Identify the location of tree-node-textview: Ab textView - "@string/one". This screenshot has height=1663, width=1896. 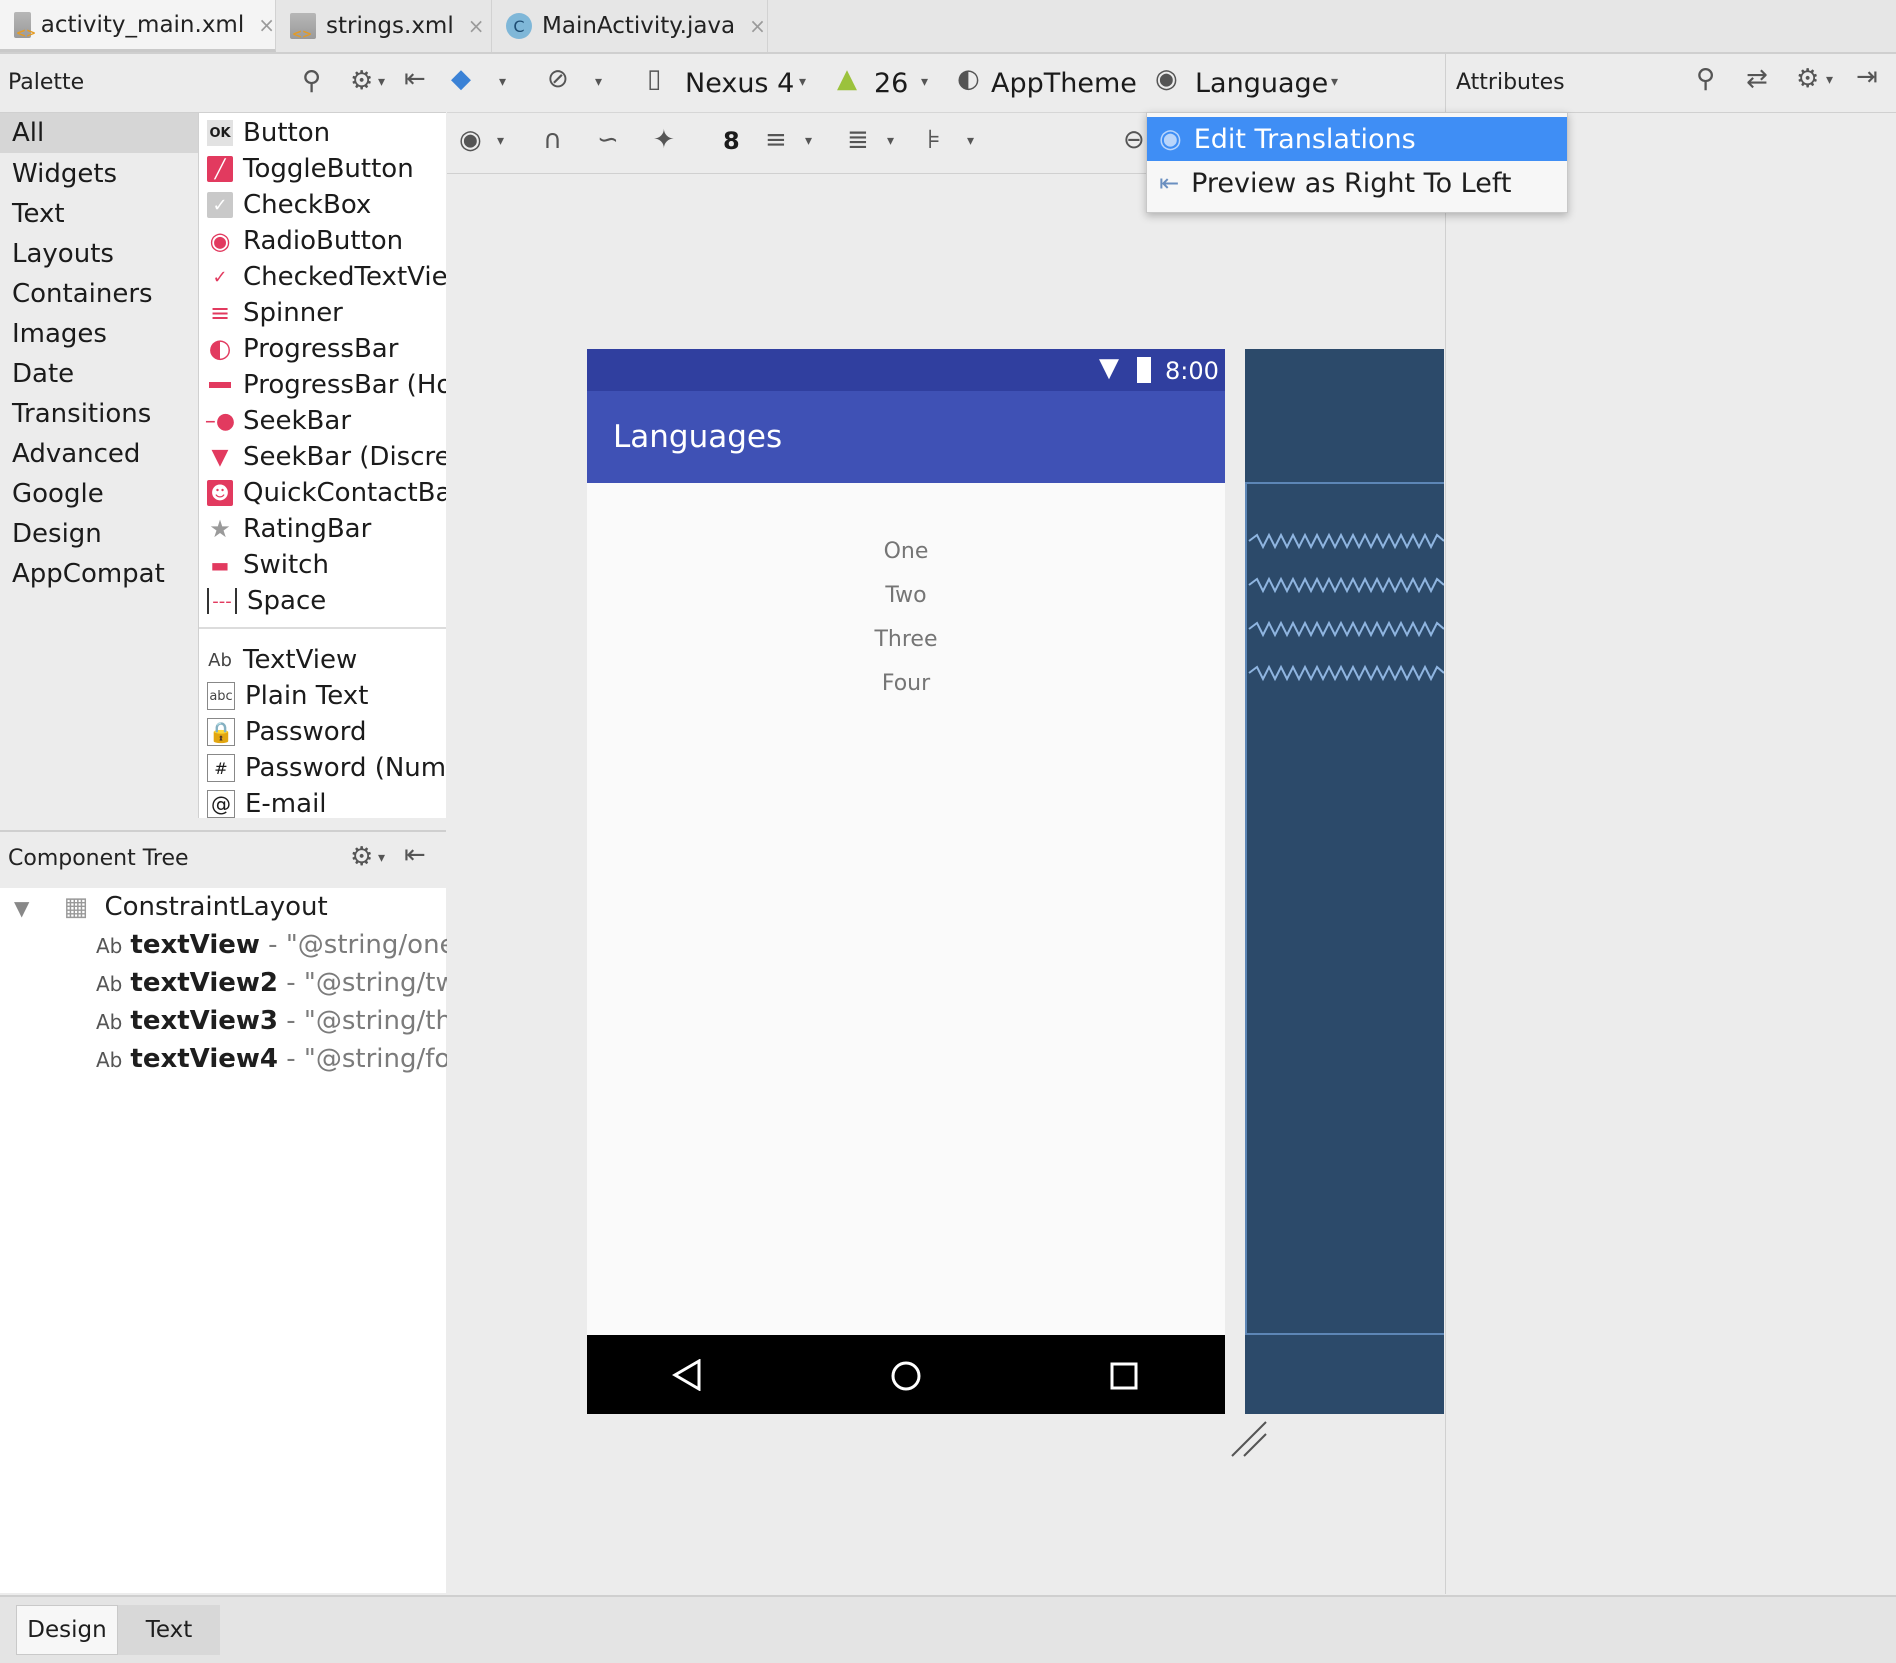
(282, 945).